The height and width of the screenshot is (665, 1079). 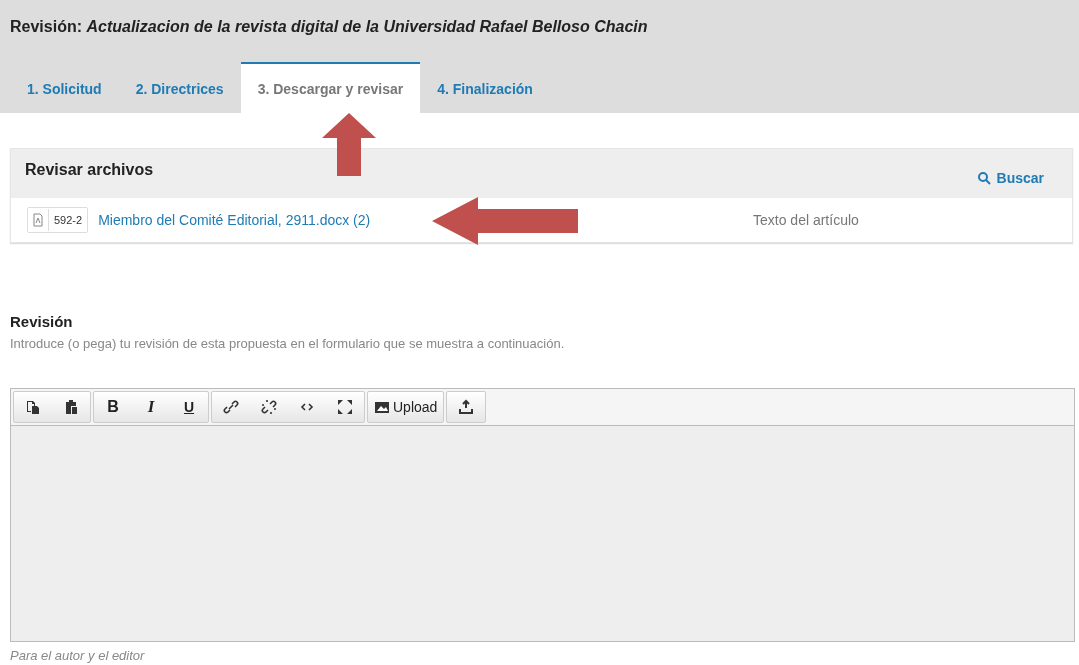 I want to click on file-link: Miembro del Comité Editorial, 2911.docx (2), so click(x=234, y=220).